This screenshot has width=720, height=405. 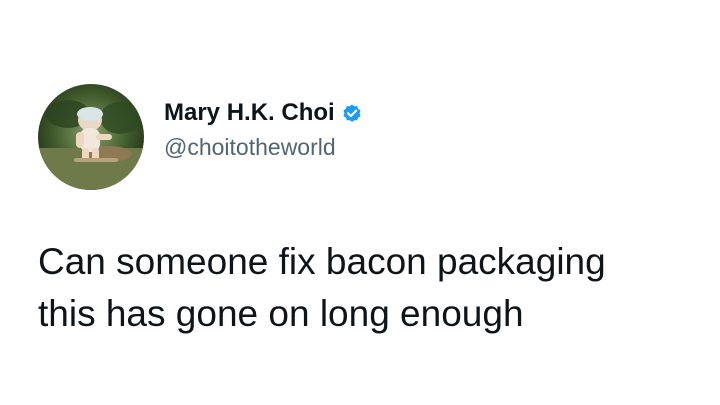 I want to click on author-info: Mary H.K. Choi @choitotheworld, so click(x=263, y=130).